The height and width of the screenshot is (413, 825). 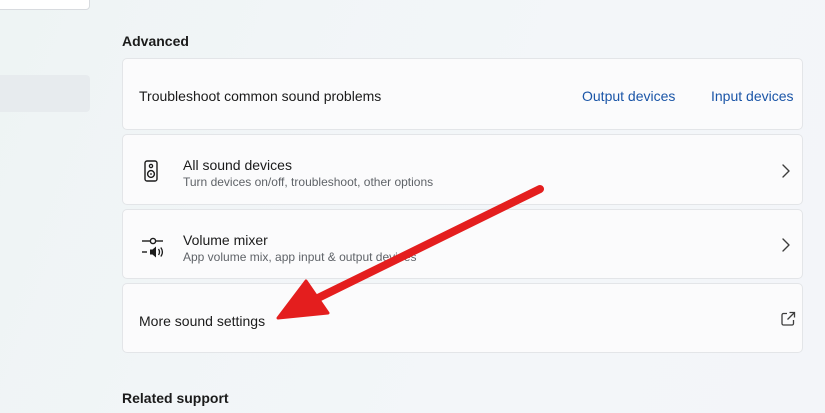 What do you see at coordinates (202, 321) in the screenshot?
I see `more-sound-settings-title: More sound settings` at bounding box center [202, 321].